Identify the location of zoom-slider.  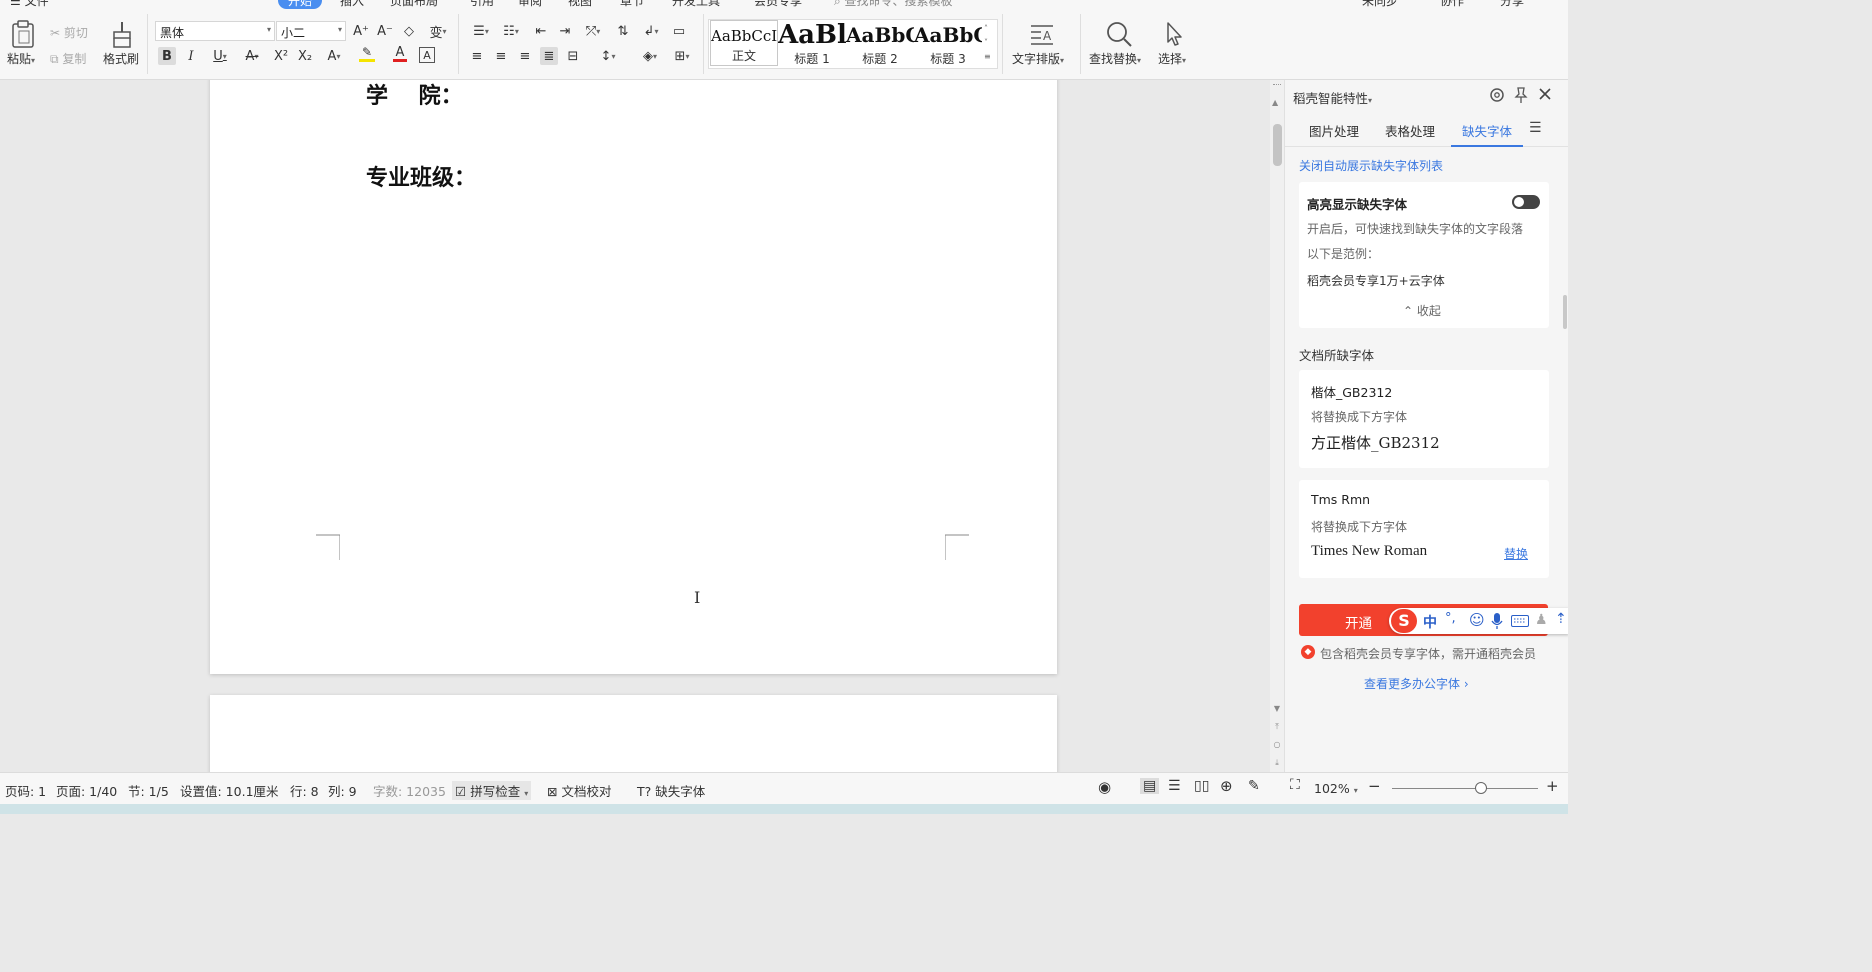
(1465, 788).